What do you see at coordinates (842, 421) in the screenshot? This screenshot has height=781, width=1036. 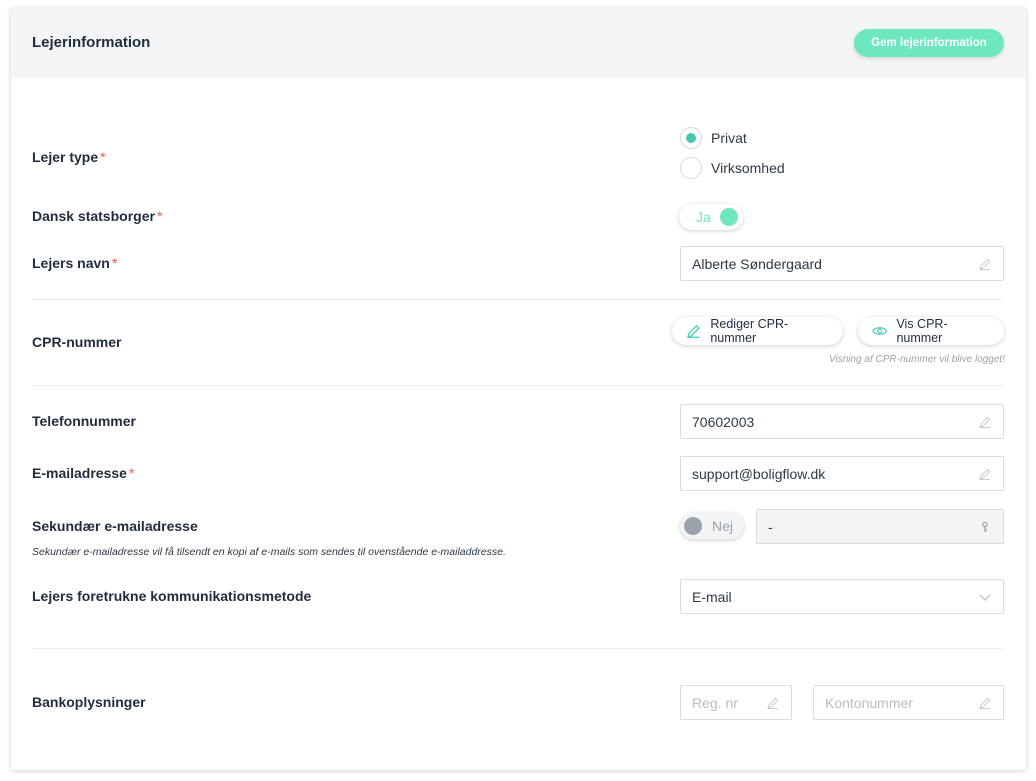 I see `phone-field: 70602003` at bounding box center [842, 421].